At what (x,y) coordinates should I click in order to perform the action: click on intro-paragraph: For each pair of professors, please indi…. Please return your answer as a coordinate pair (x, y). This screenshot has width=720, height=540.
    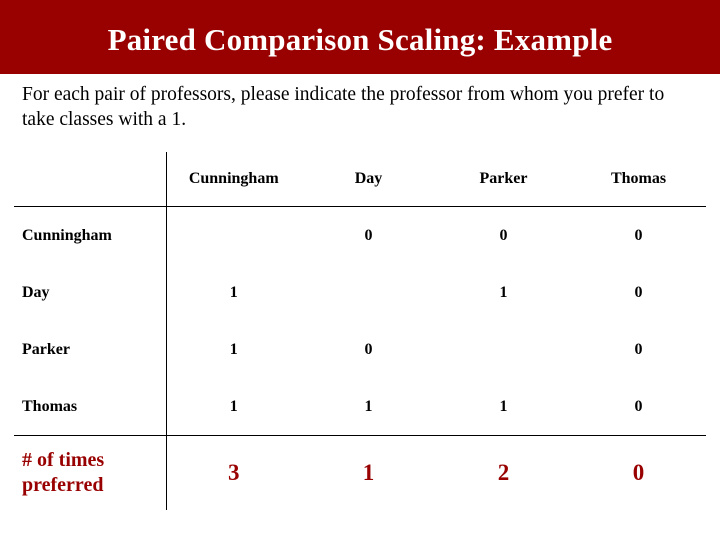
    Looking at the image, I should click on (343, 107).